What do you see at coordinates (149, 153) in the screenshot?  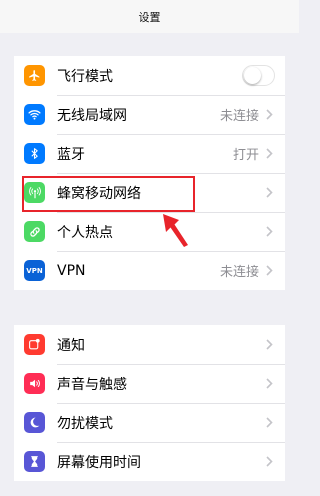 I see `settings-row-bluetooth: 蓝牙 打开` at bounding box center [149, 153].